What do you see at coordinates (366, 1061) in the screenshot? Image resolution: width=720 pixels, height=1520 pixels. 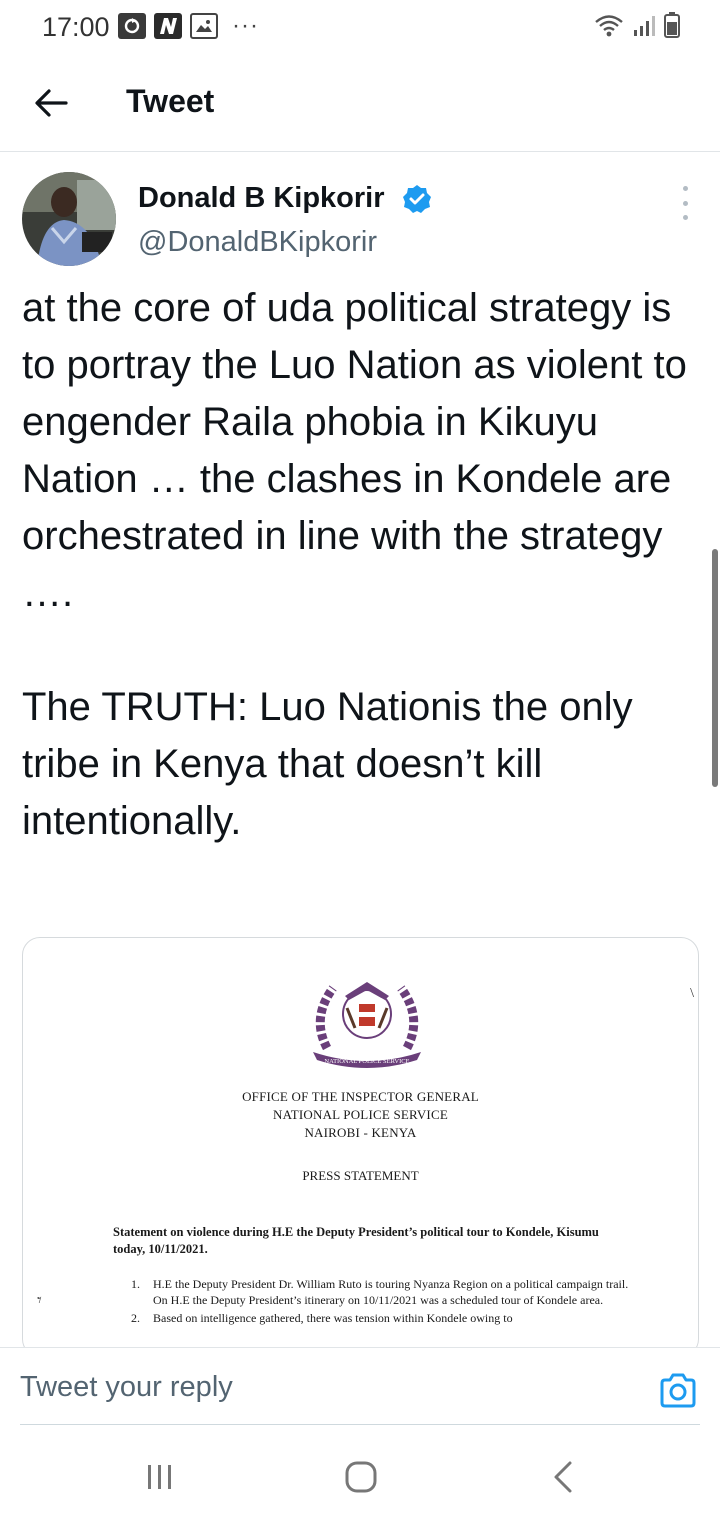 I see `emblem-text: NATIONAL POLICE SERVICE` at bounding box center [366, 1061].